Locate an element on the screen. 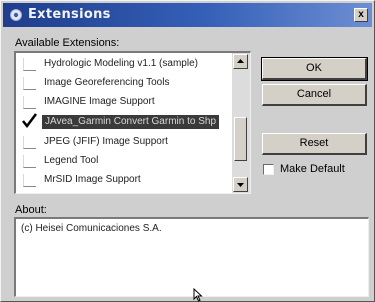 The height and width of the screenshot is (302, 375). checkmark-icon is located at coordinates (29, 121).